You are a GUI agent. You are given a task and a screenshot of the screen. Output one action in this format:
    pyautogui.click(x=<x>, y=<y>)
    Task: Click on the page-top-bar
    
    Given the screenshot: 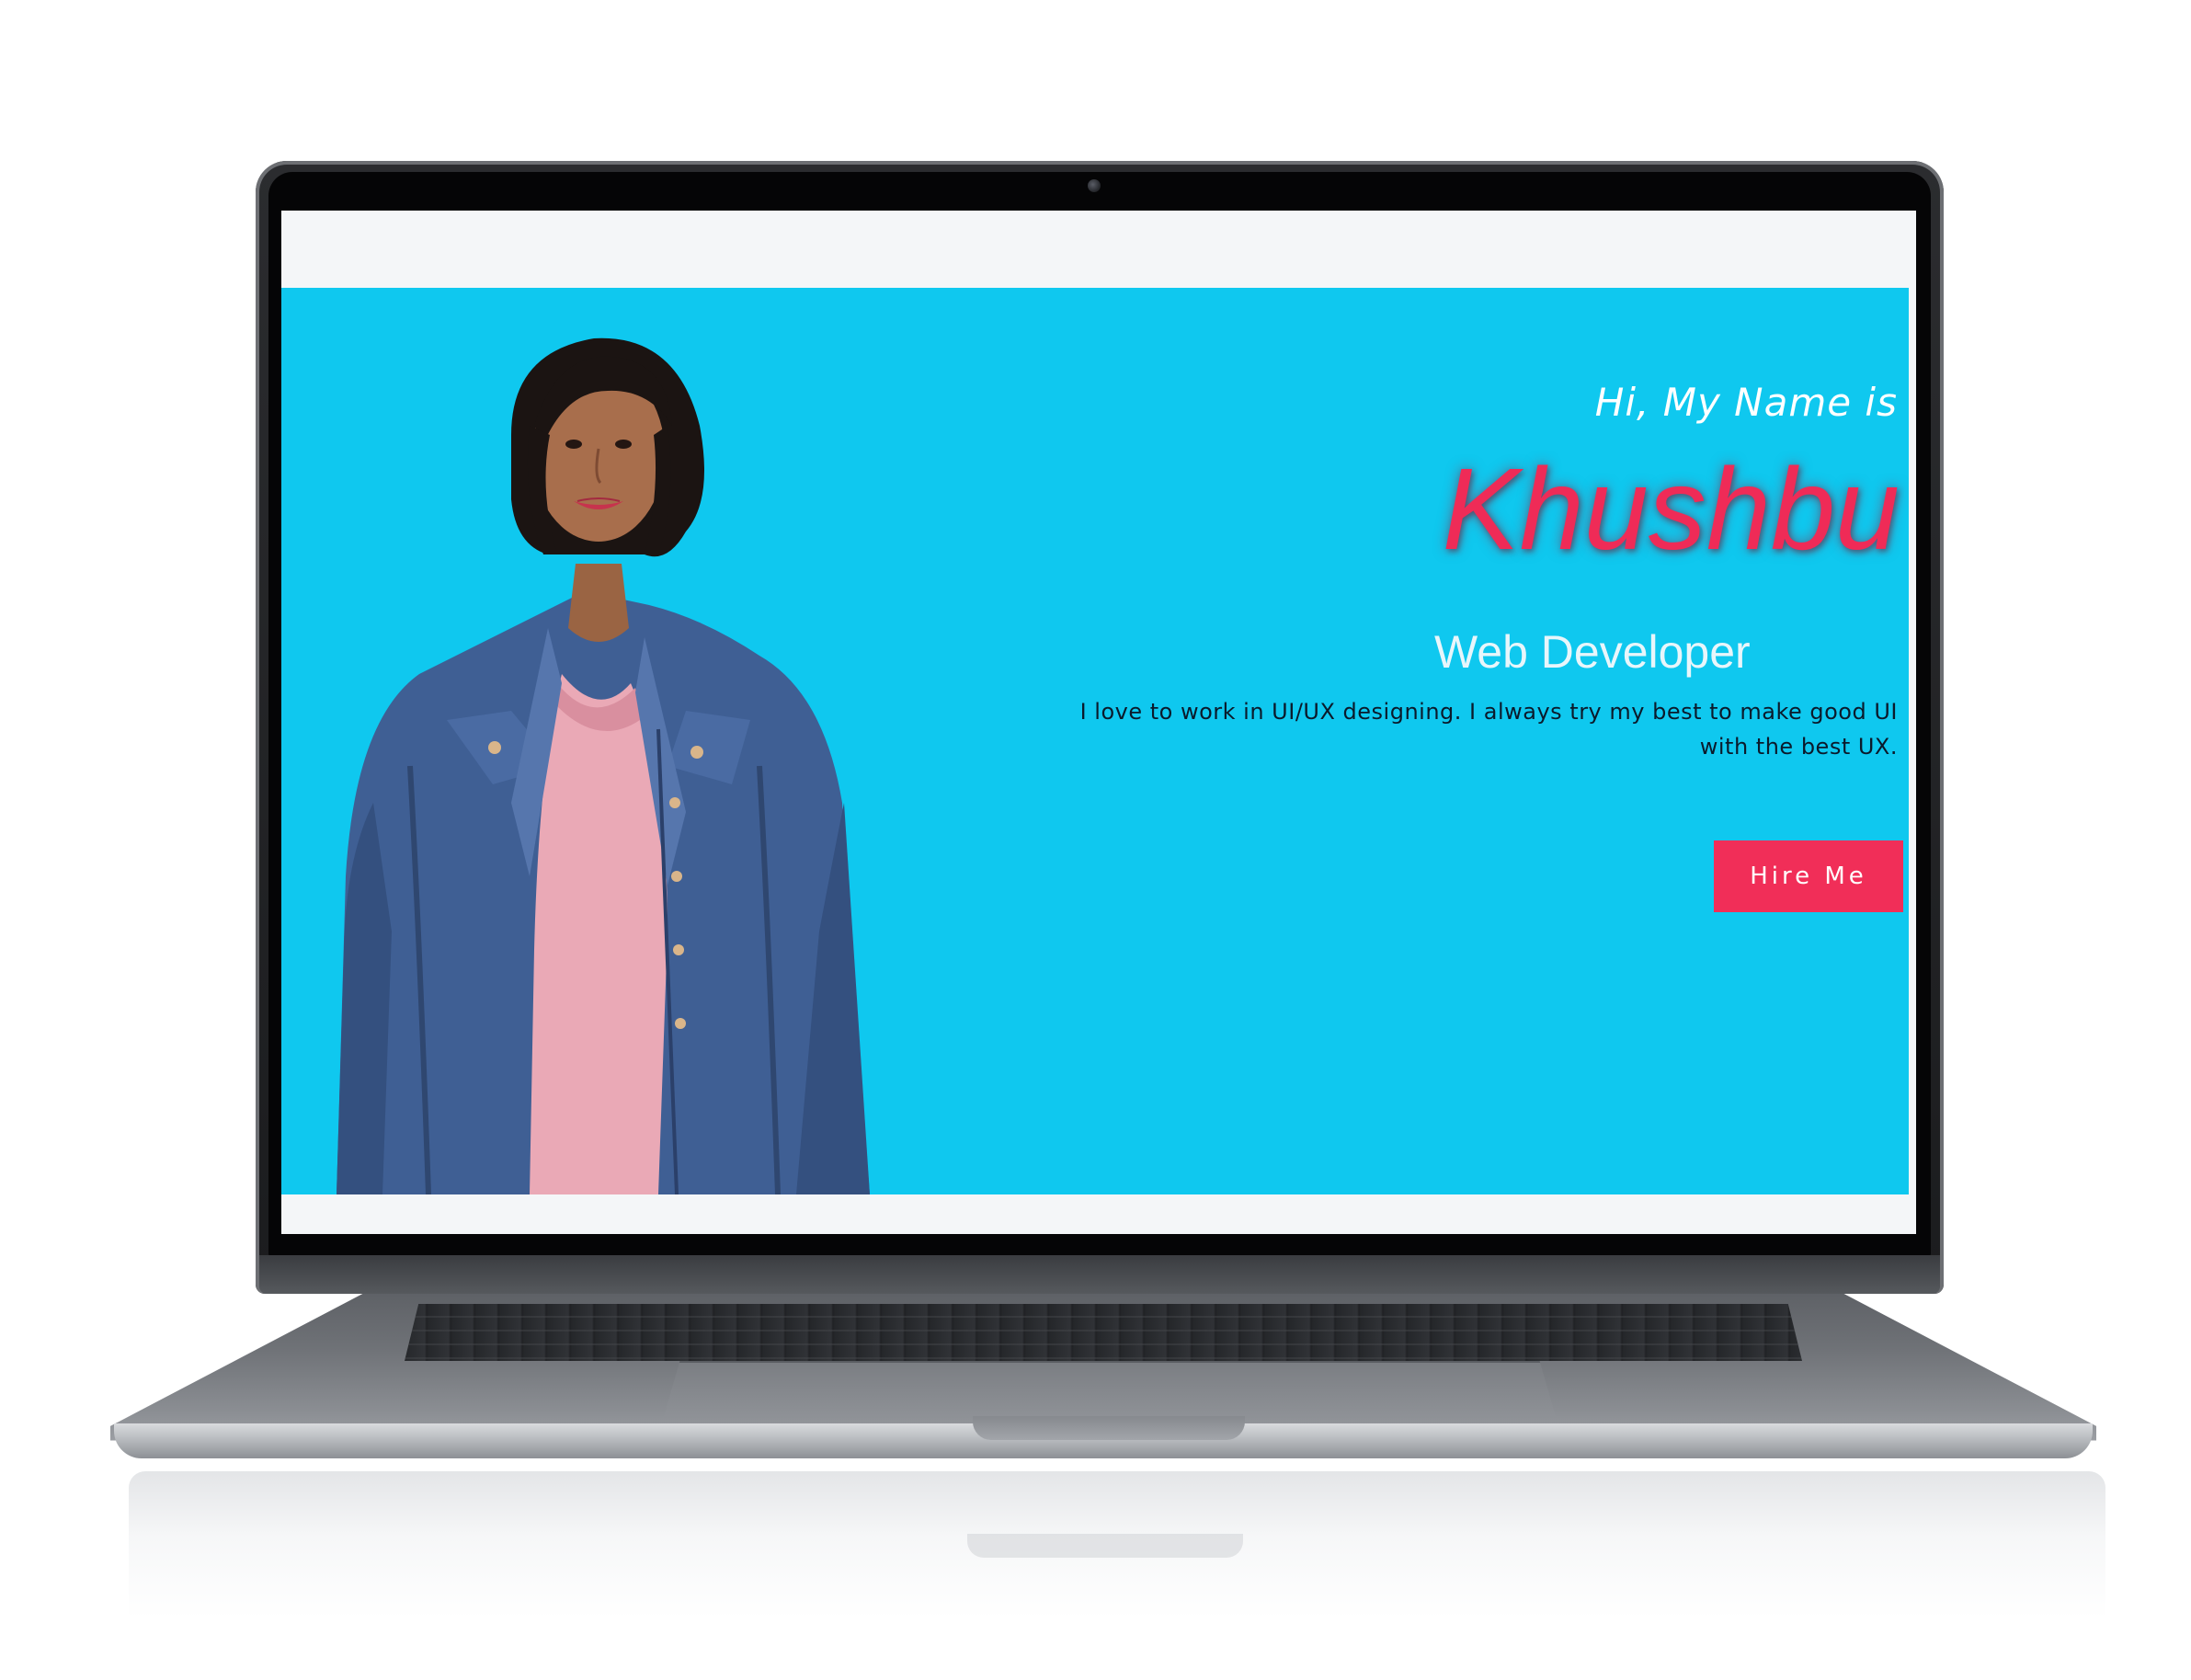 What is the action you would take?
    pyautogui.click(x=1098, y=249)
    